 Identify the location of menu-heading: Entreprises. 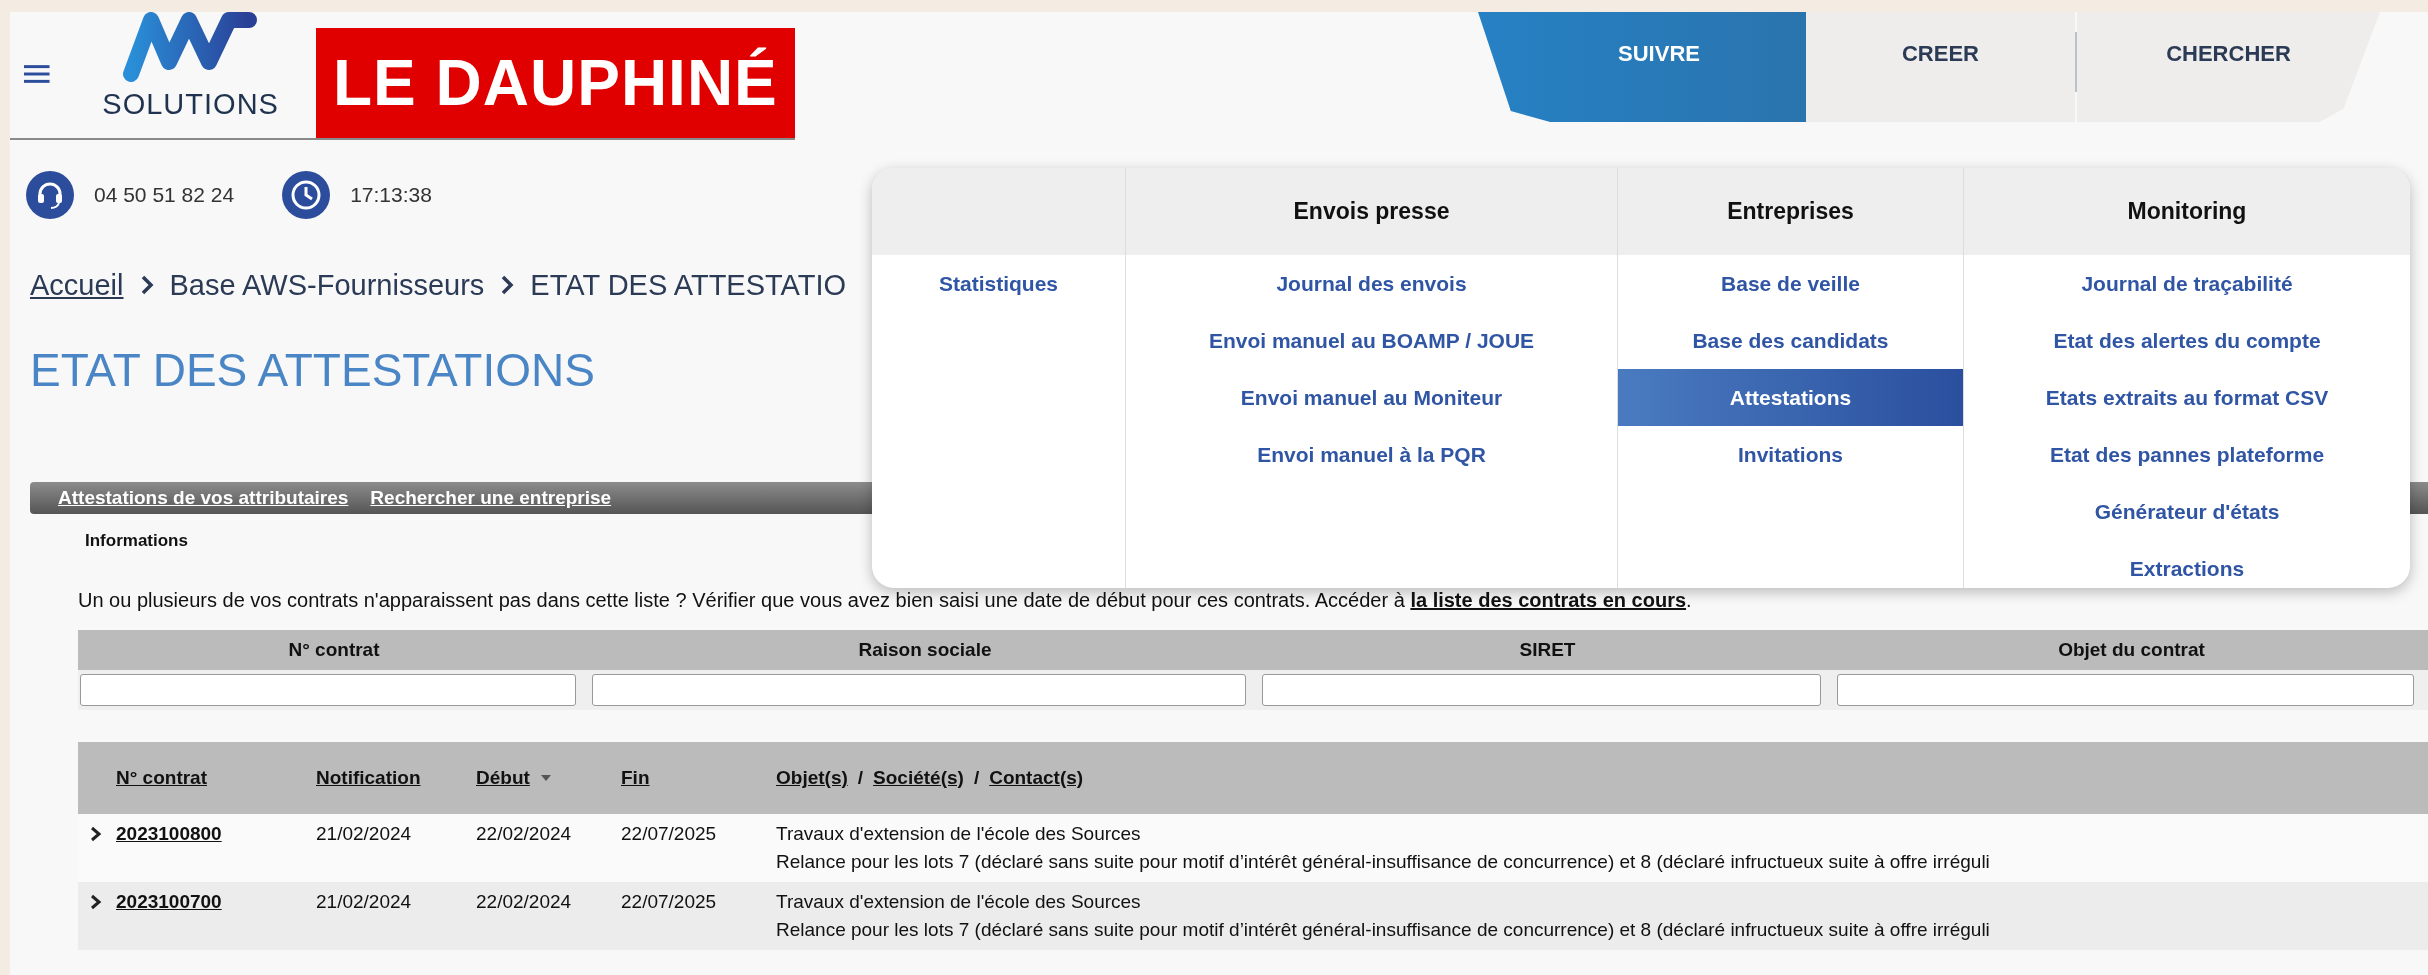
(1790, 211).